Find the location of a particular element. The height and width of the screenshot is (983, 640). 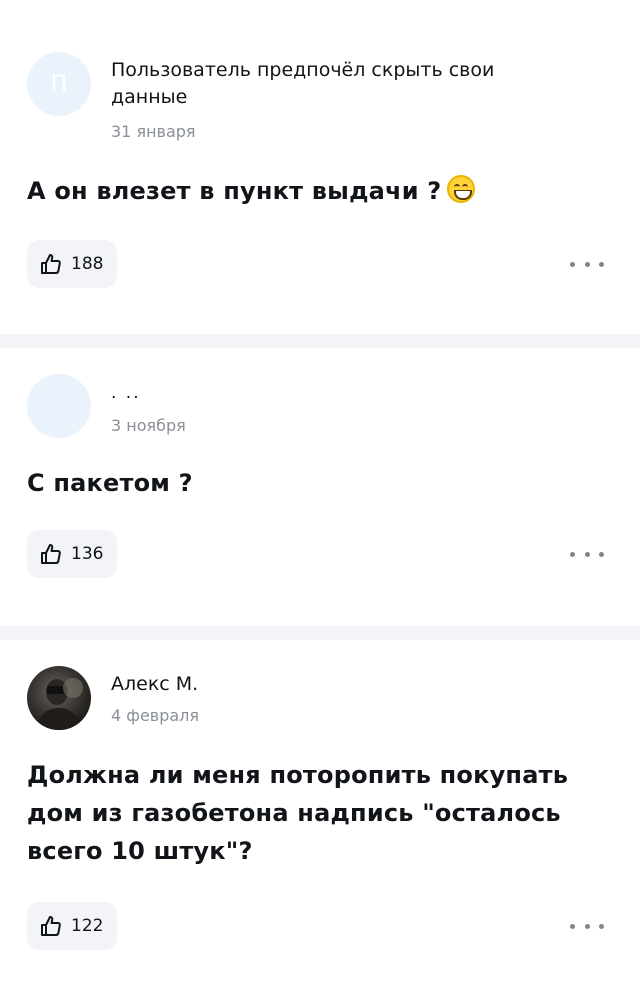

comment-date: 3 ноября is located at coordinates (148, 425).